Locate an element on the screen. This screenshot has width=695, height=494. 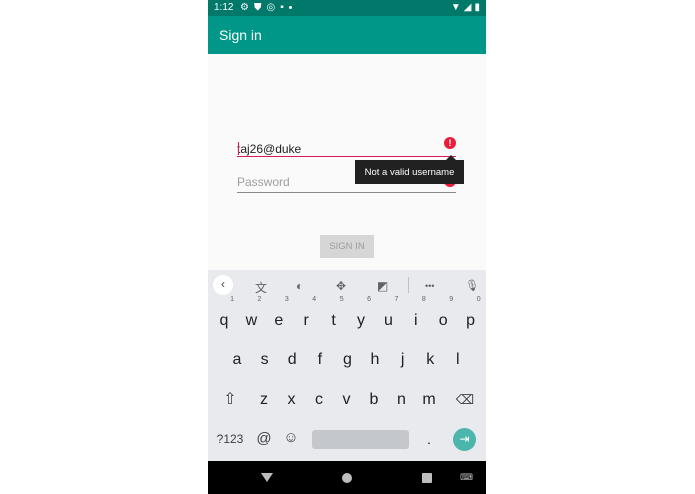
key-b: b is located at coordinates (374, 400).